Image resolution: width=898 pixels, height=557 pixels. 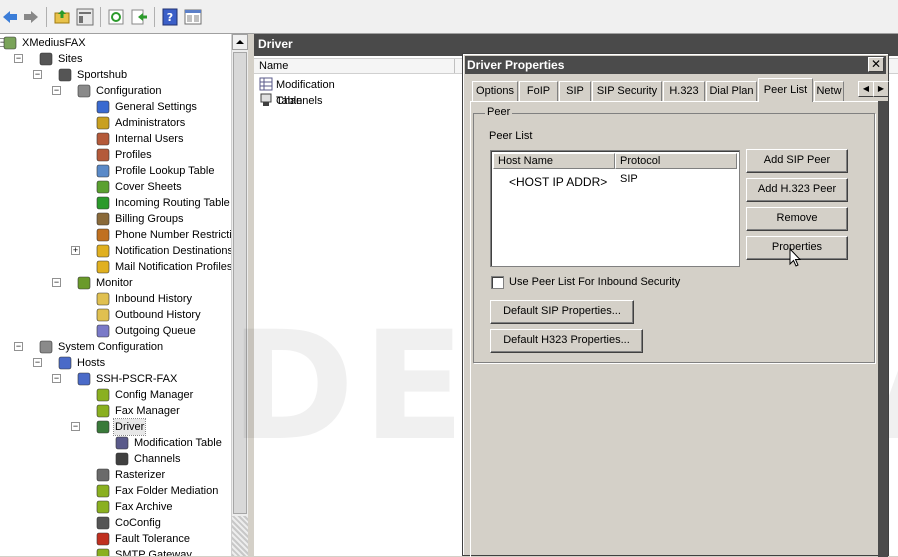 I want to click on tree-item-label: Internal Users, so click(x=149, y=139).